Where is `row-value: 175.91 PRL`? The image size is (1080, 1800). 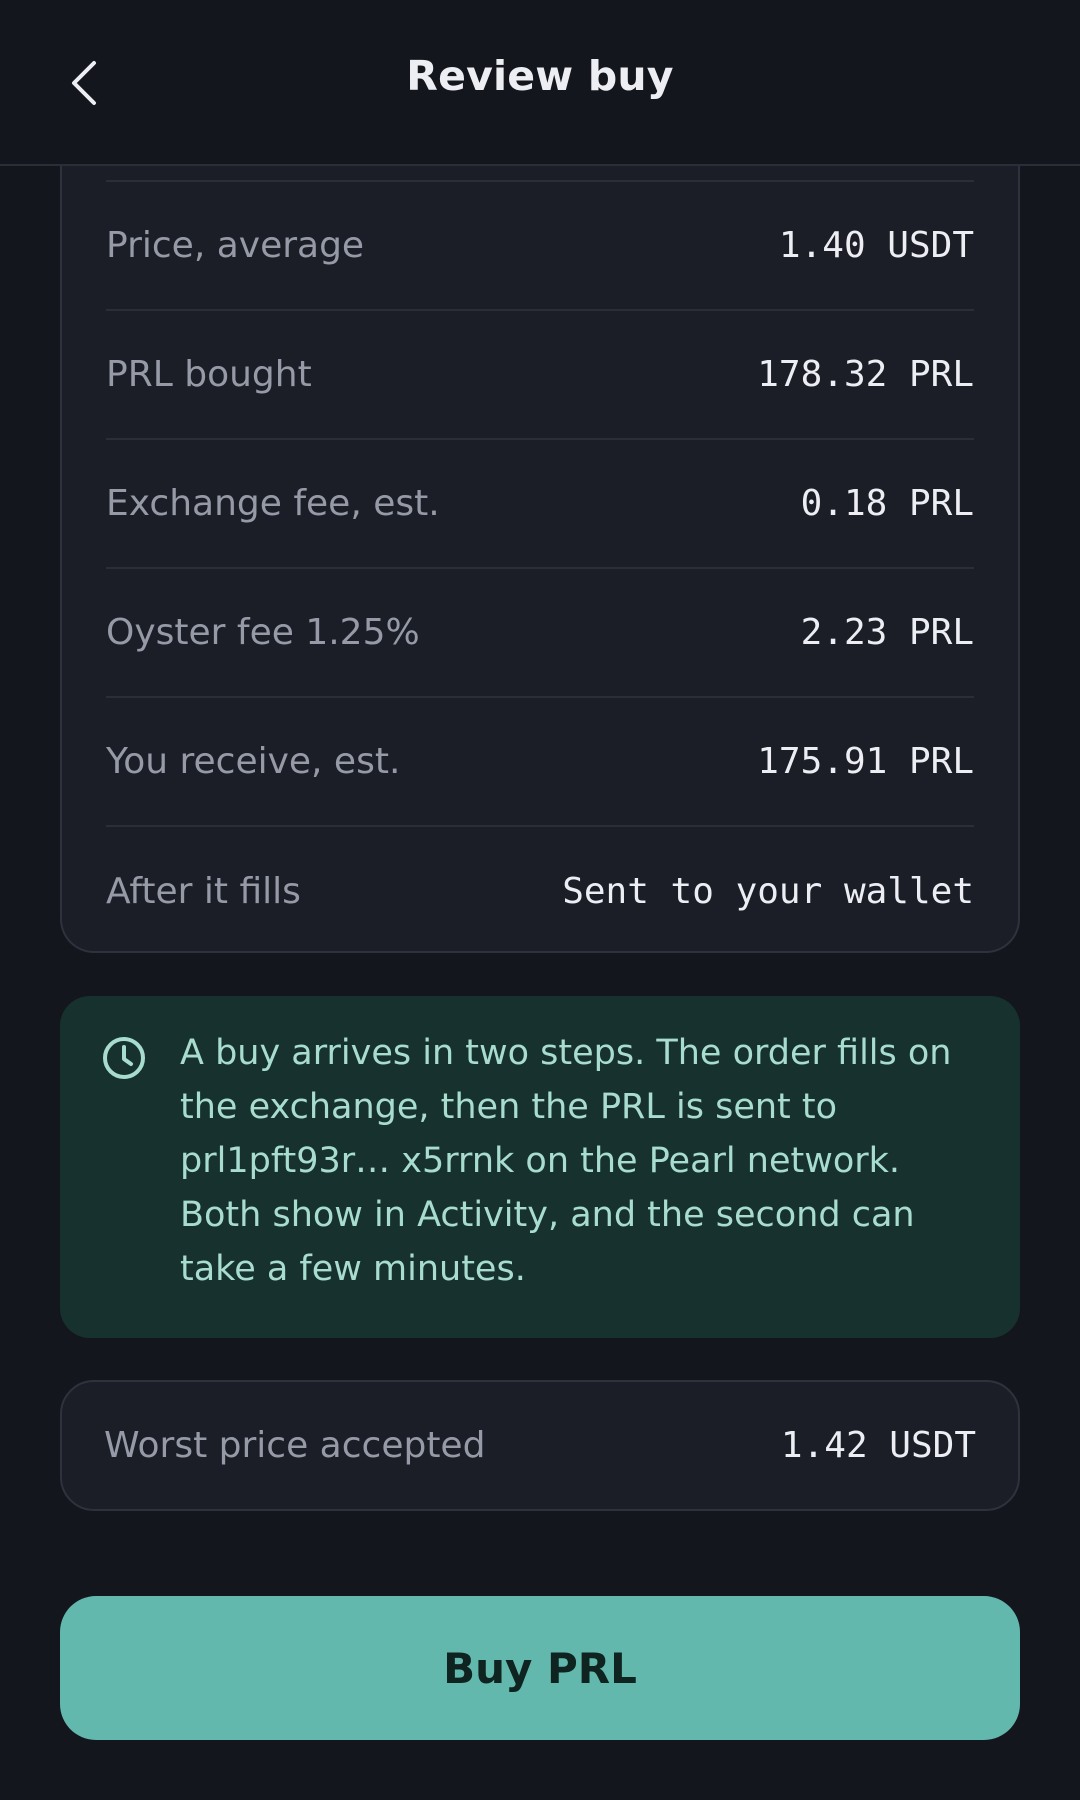 row-value: 175.91 PRL is located at coordinates (865, 761).